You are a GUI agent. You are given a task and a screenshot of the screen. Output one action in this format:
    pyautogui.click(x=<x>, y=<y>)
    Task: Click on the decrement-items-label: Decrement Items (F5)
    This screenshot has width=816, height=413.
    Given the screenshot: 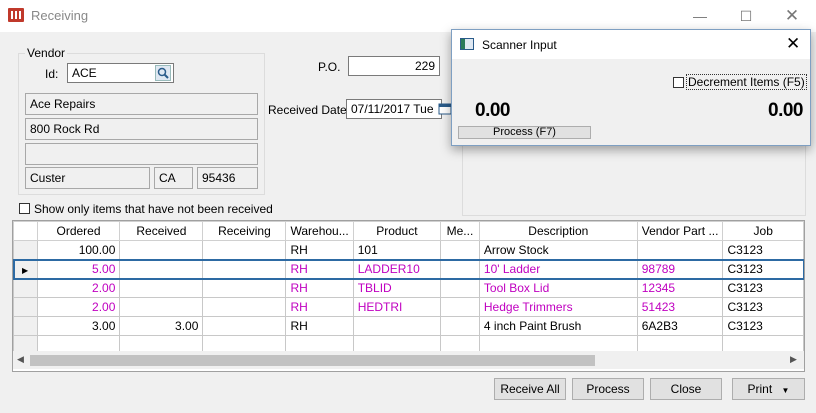 What is the action you would take?
    pyautogui.click(x=746, y=82)
    